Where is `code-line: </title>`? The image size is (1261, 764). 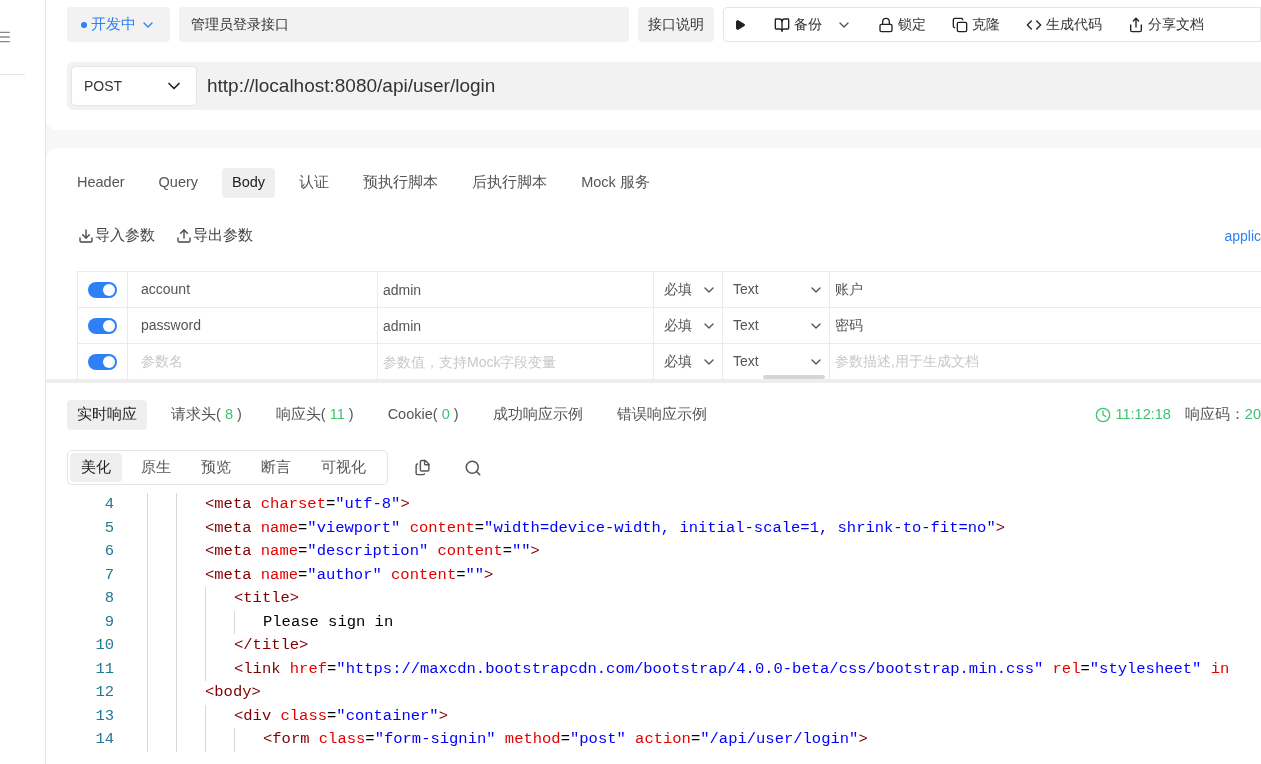
code-line: </title> is located at coordinates (271, 646).